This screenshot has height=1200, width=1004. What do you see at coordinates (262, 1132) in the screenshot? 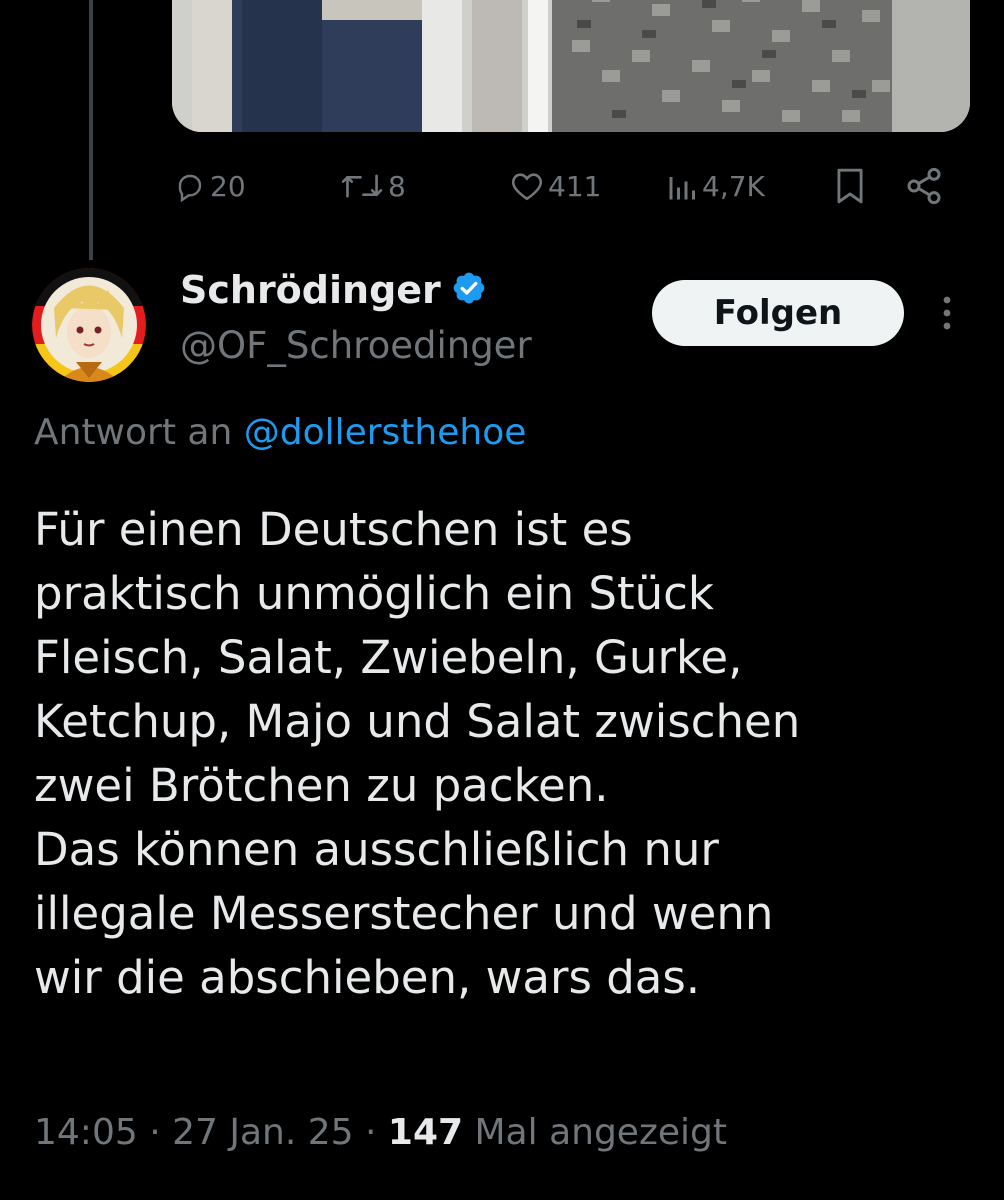
I see `tweet-date: 27 Jan. 25` at bounding box center [262, 1132].